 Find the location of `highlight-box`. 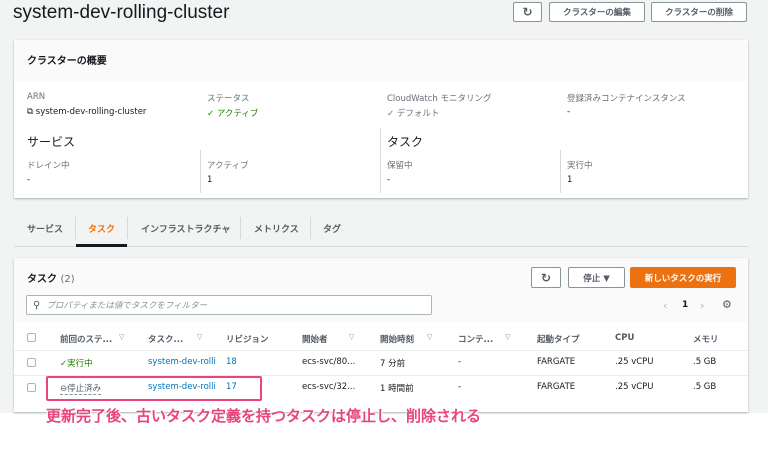

highlight-box is located at coordinates (154, 388).